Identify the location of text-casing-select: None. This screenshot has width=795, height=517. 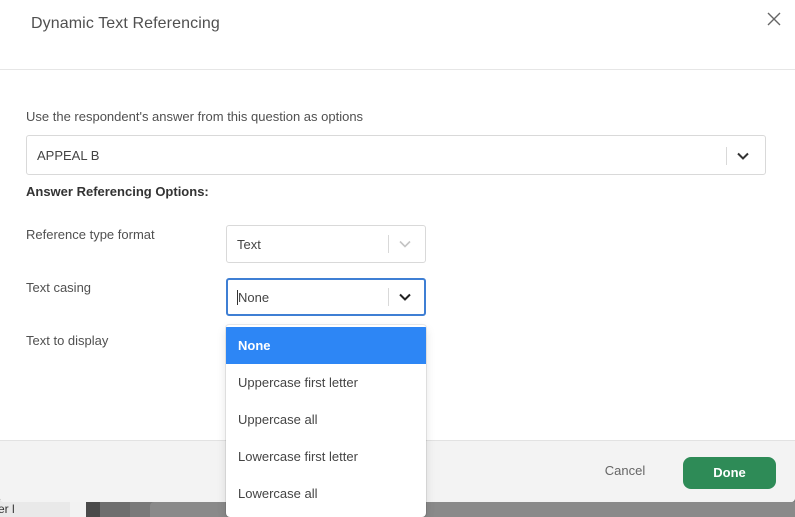
(326, 297).